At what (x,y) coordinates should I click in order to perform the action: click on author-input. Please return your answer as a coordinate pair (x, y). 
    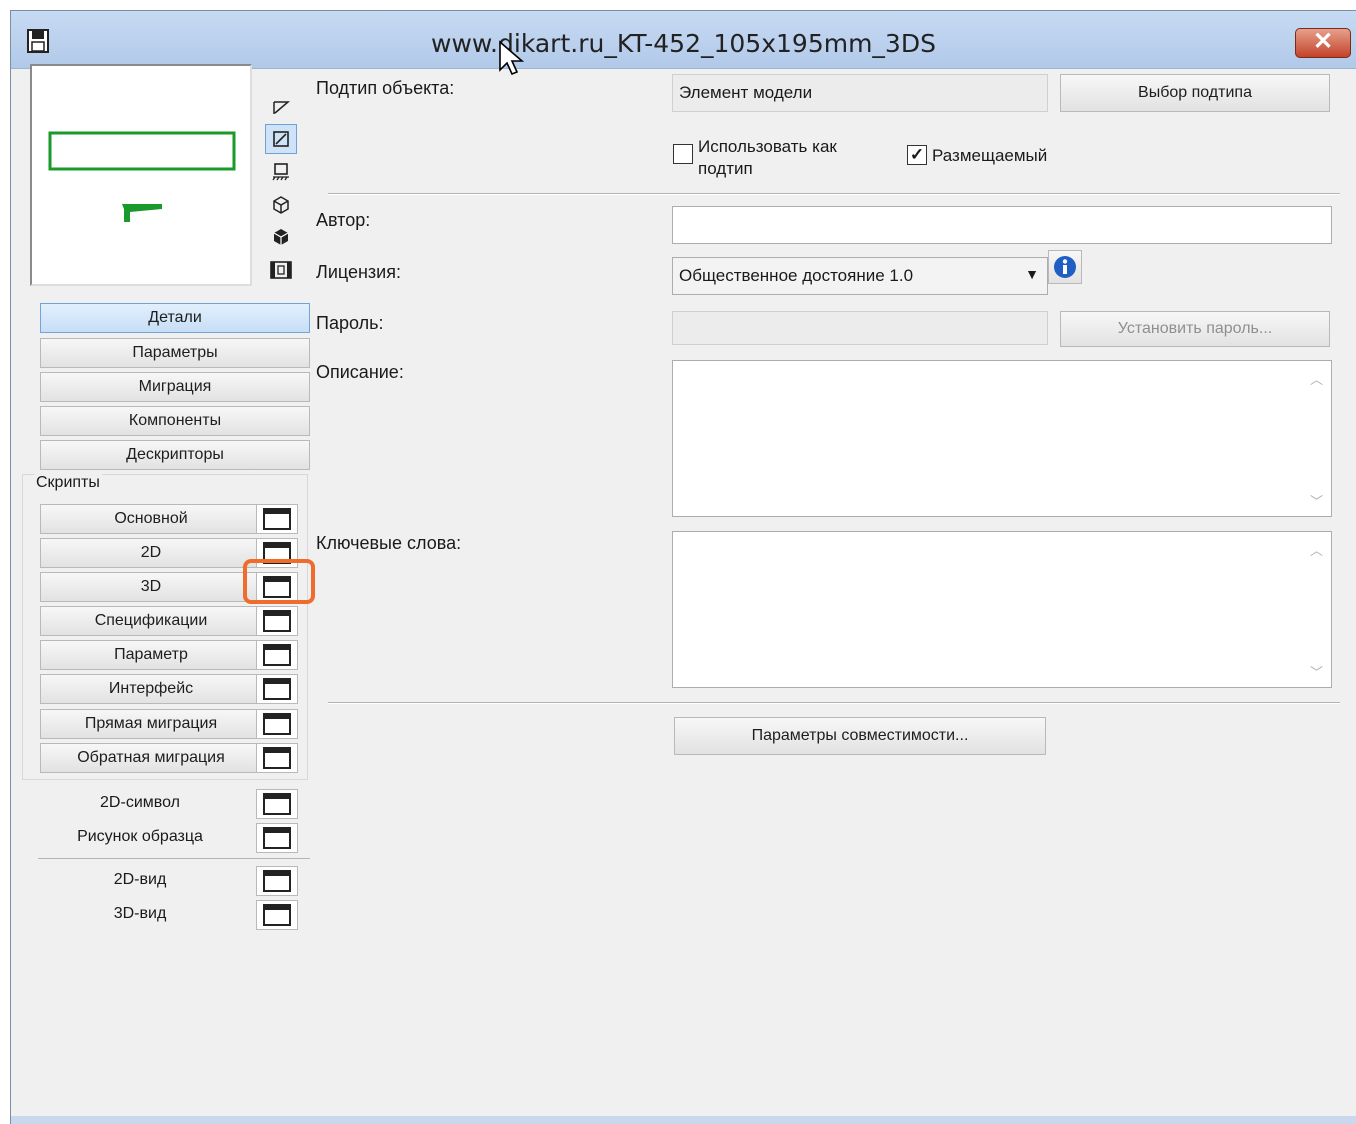
    Looking at the image, I should click on (1002, 225).